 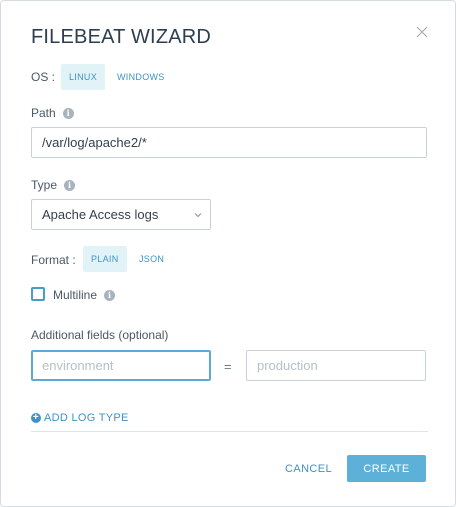 I want to click on type-select: Apache Access logs, so click(x=121, y=214).